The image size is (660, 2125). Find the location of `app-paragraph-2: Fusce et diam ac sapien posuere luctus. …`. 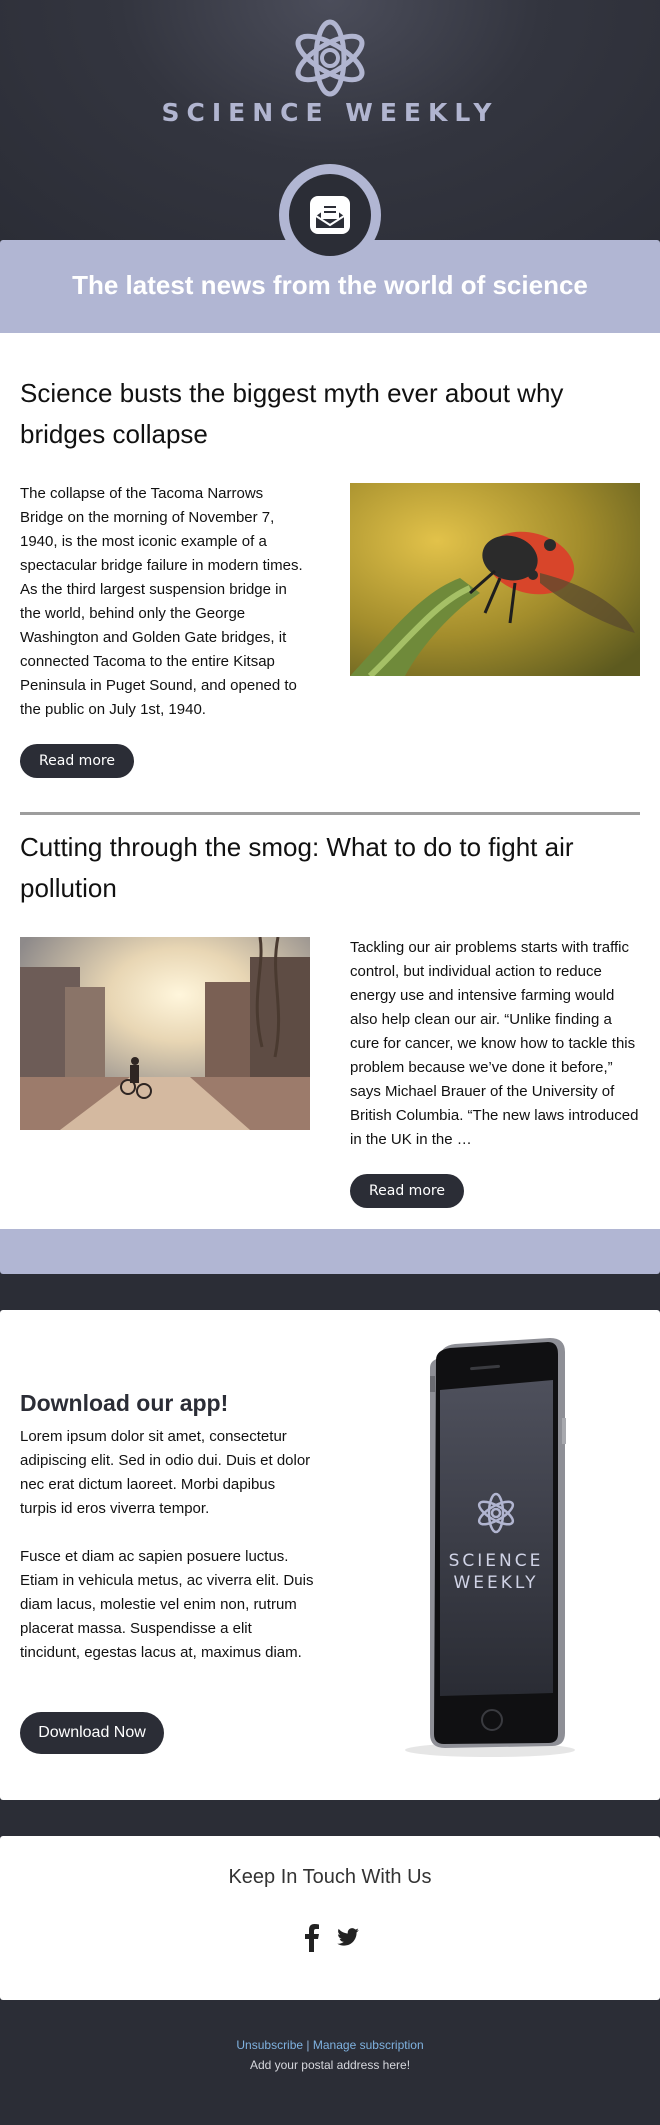

app-paragraph-2: Fusce et diam ac sapien posuere luctus. … is located at coordinates (167, 1604).